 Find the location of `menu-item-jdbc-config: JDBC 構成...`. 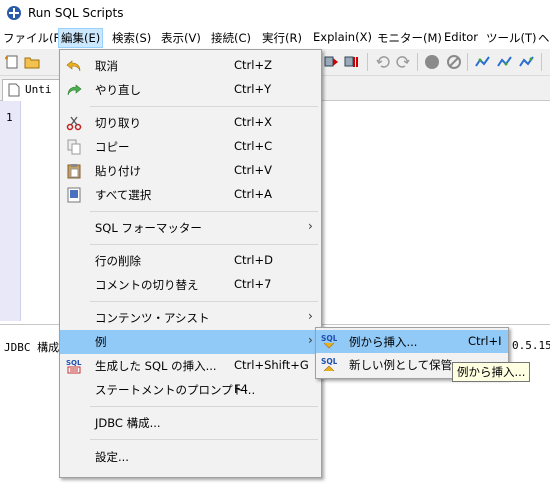

menu-item-jdbc-config: JDBC 構成... is located at coordinates (190, 423).